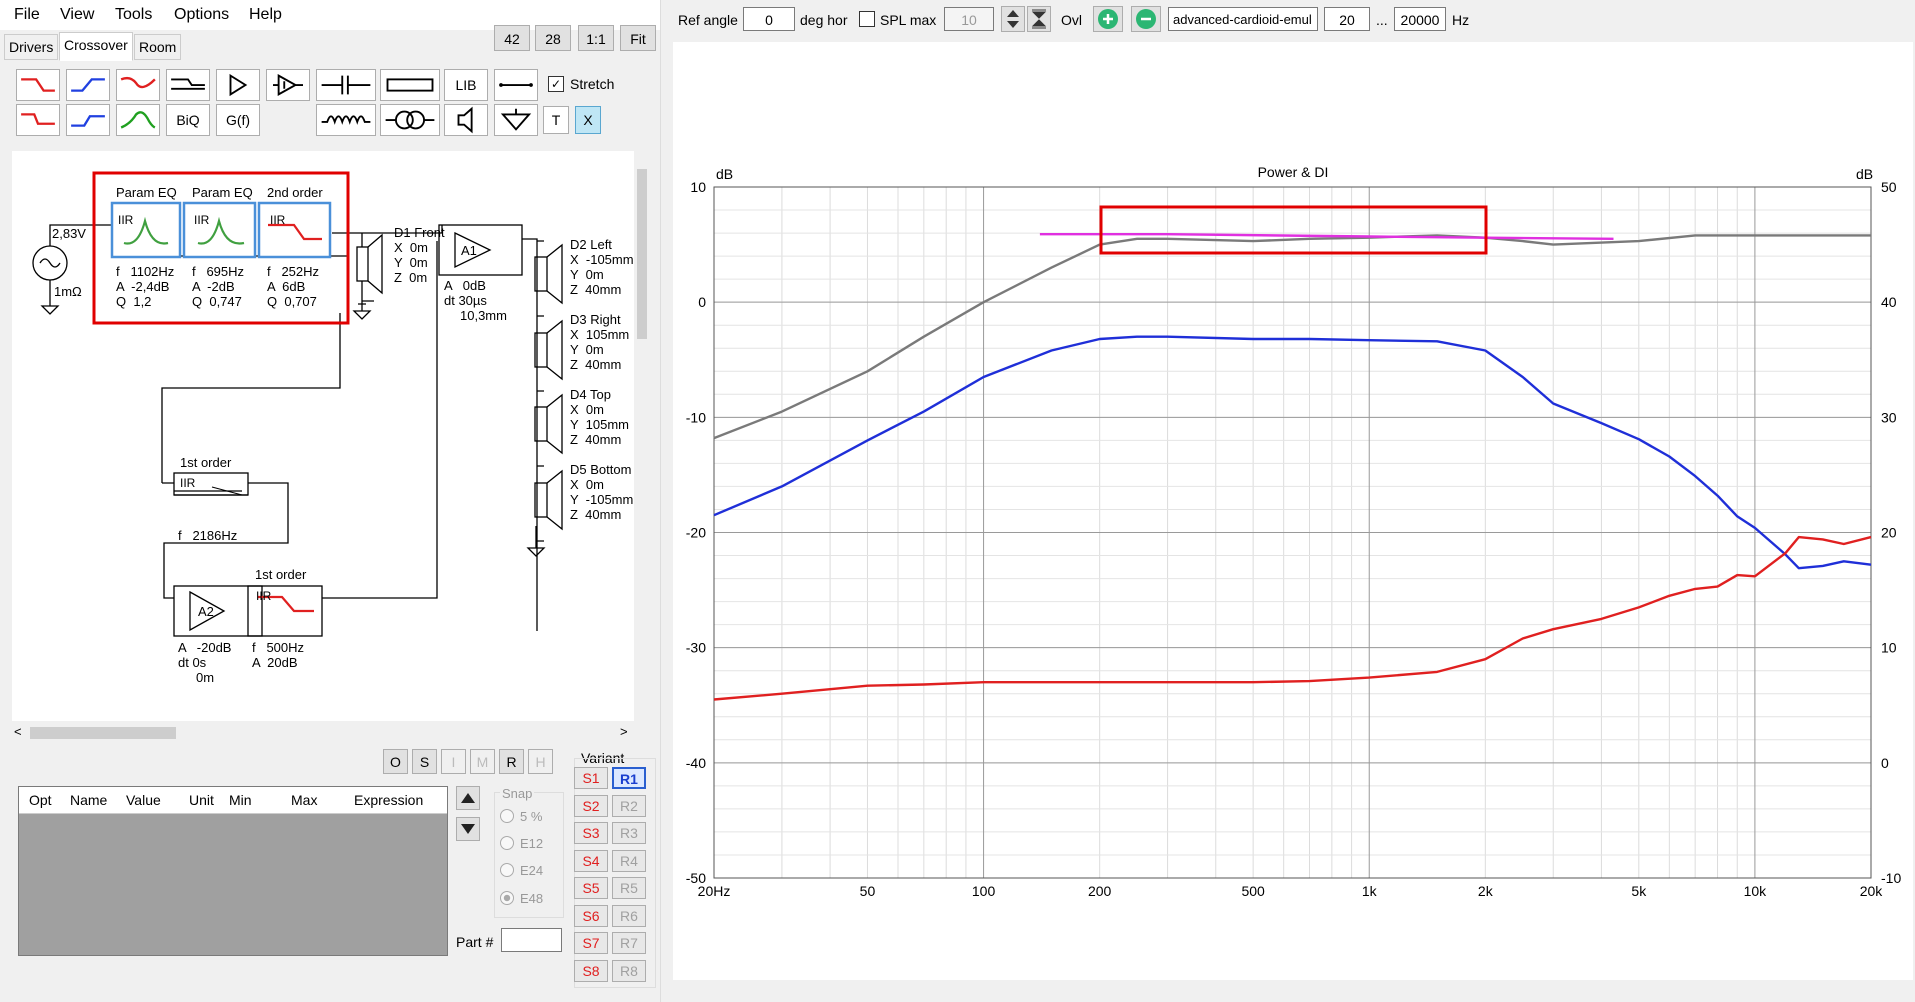  What do you see at coordinates (708, 20) in the screenshot?
I see `ref-angle-label: Ref angle` at bounding box center [708, 20].